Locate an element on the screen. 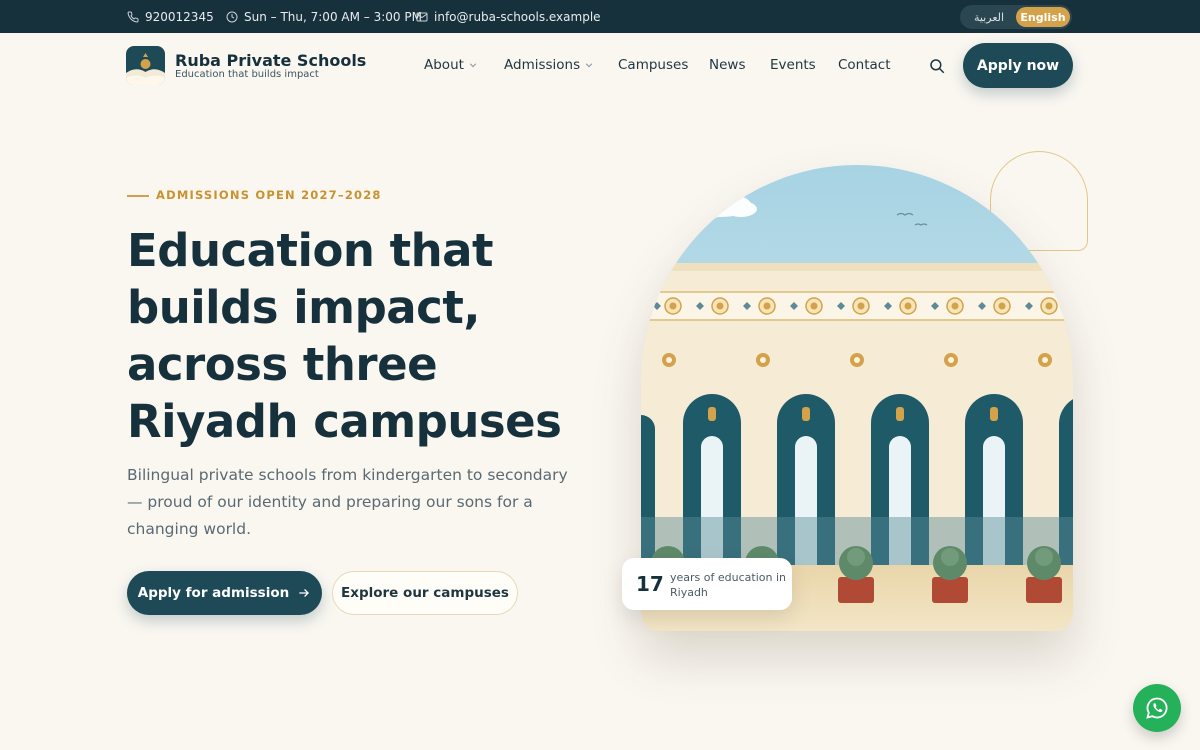 This screenshot has height=750, width=1200. nav-campuses: Campuses is located at coordinates (653, 65).